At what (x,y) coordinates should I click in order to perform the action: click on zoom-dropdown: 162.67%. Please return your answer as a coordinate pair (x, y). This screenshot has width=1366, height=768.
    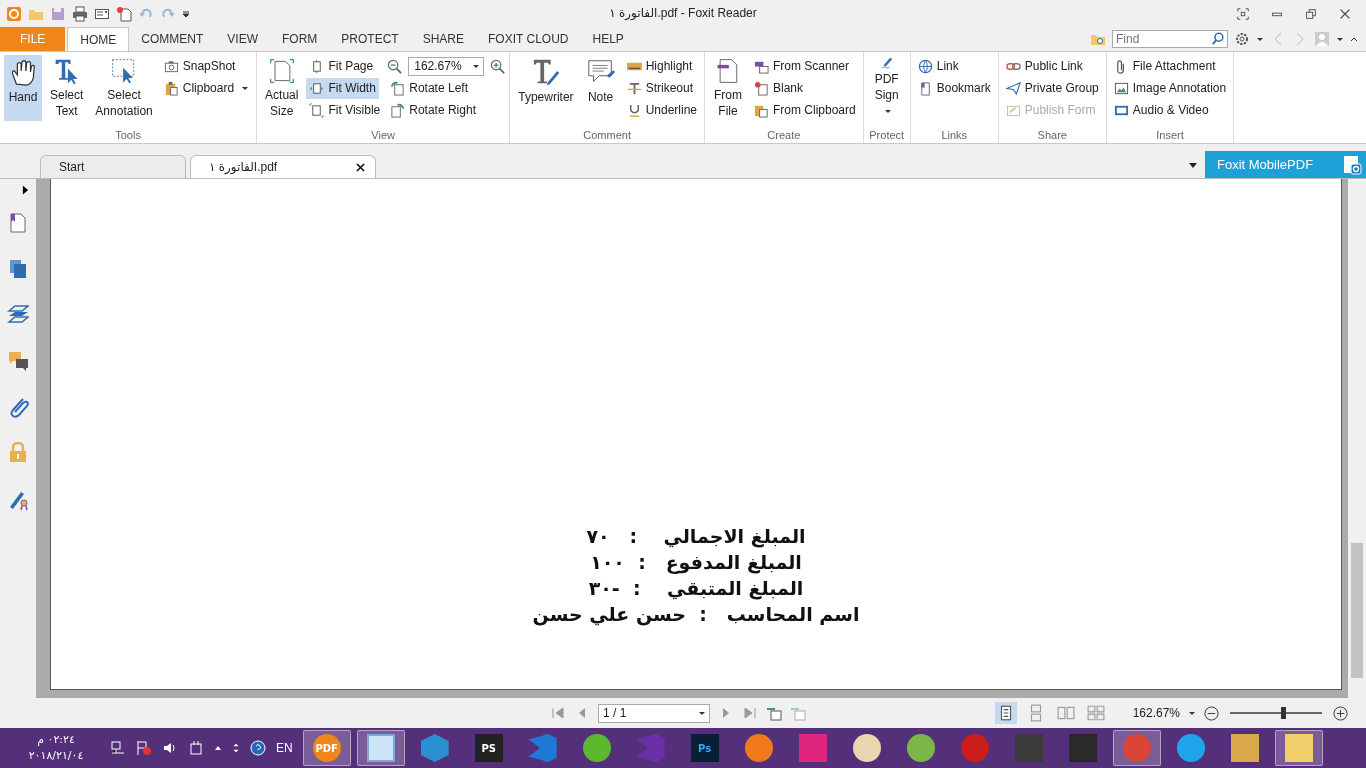
    Looking at the image, I should click on (446, 66).